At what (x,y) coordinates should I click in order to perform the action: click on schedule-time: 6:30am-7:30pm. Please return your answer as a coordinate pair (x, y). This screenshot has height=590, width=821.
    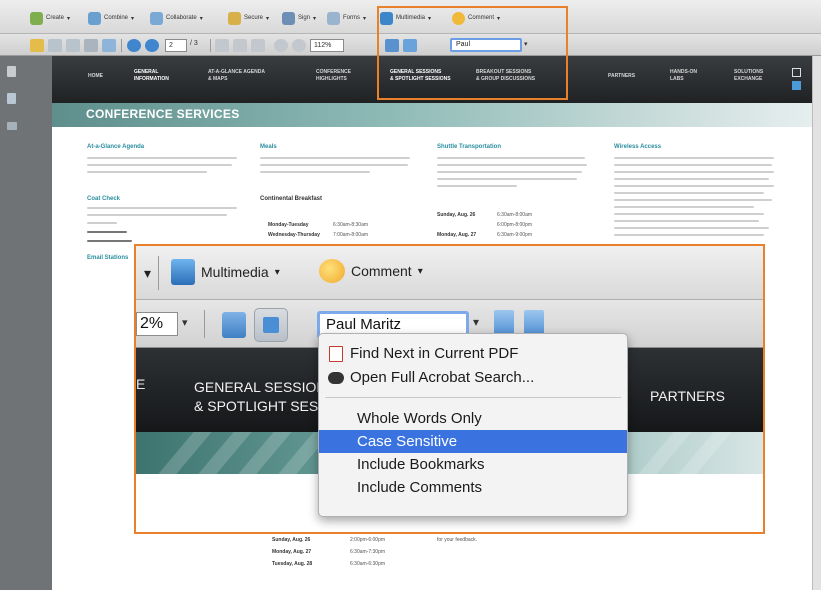
    Looking at the image, I should click on (368, 552).